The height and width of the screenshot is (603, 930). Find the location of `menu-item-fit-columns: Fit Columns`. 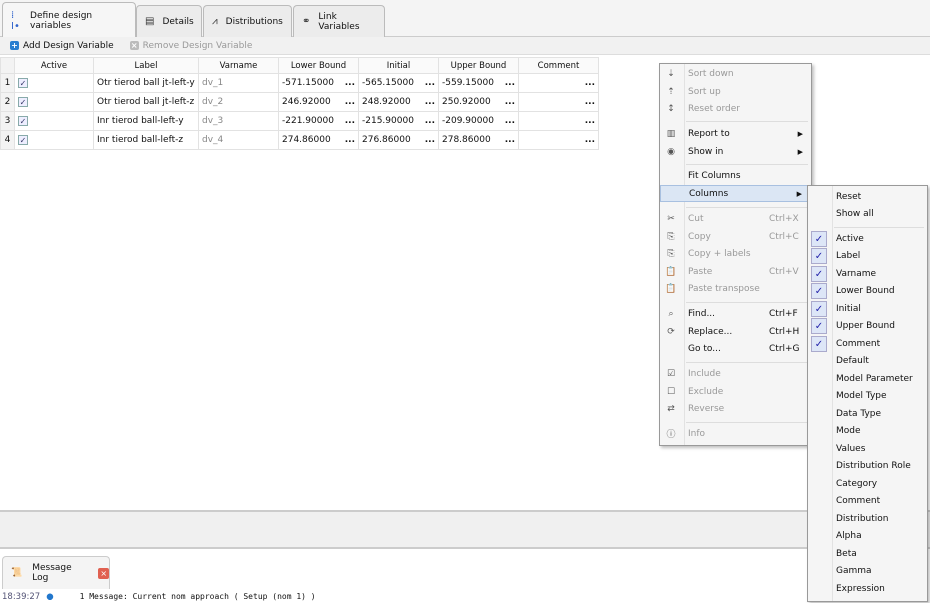

menu-item-fit-columns: Fit Columns is located at coordinates (735, 175).